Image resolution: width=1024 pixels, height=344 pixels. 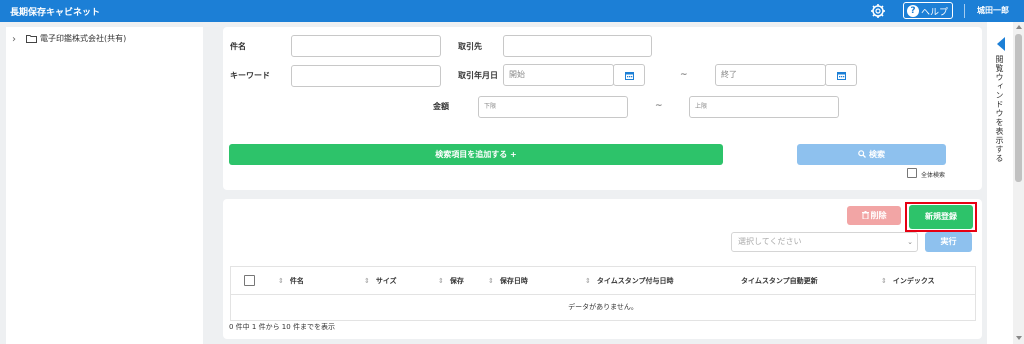 What do you see at coordinates (577, 46) in the screenshot?
I see `partner-input` at bounding box center [577, 46].